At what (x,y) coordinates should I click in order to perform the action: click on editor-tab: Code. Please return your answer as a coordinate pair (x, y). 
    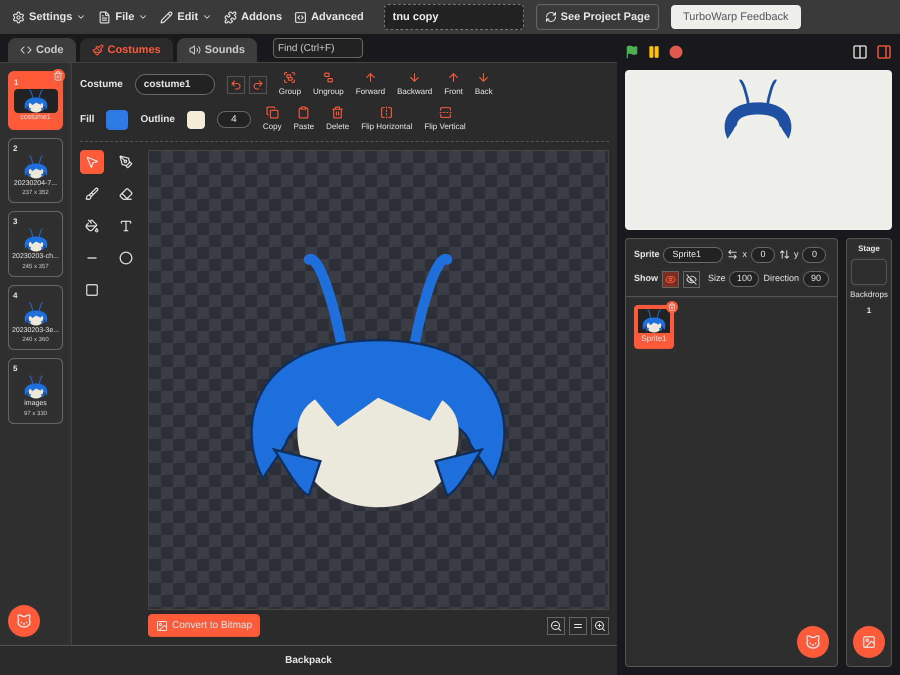
    Looking at the image, I should click on (42, 50).